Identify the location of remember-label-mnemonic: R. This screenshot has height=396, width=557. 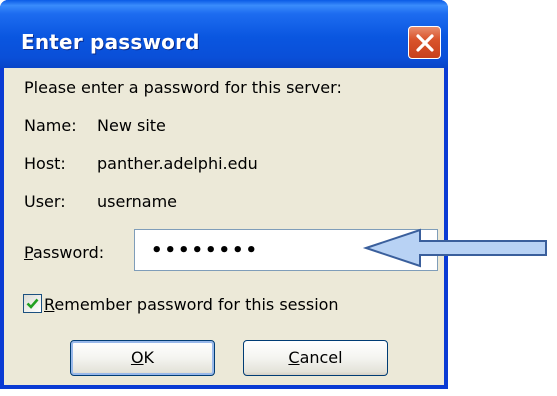
(49, 304).